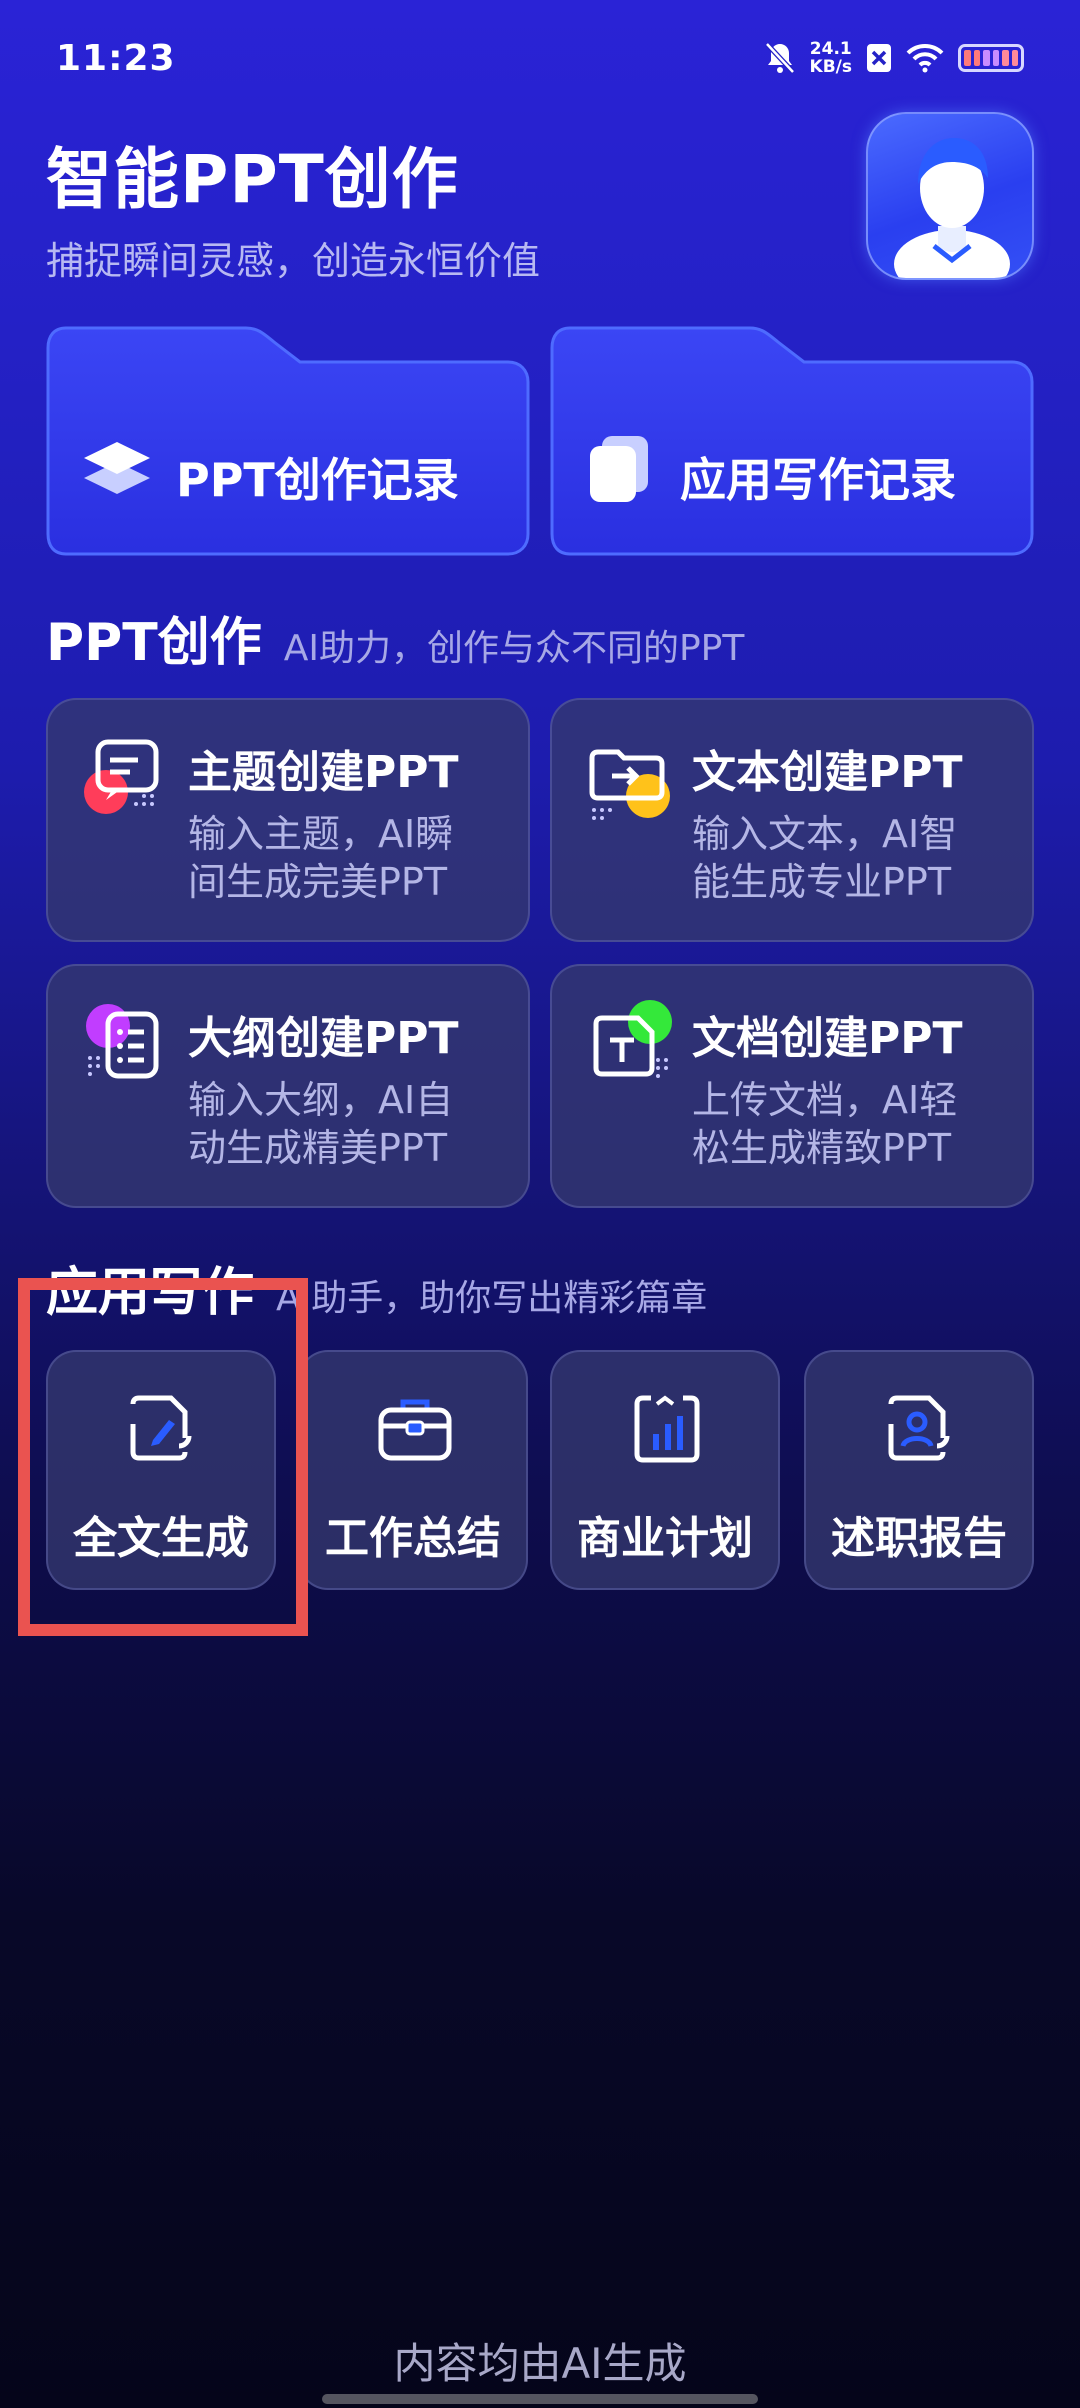  Describe the element at coordinates (919, 1538) in the screenshot. I see `card-label: 述职报告` at that location.